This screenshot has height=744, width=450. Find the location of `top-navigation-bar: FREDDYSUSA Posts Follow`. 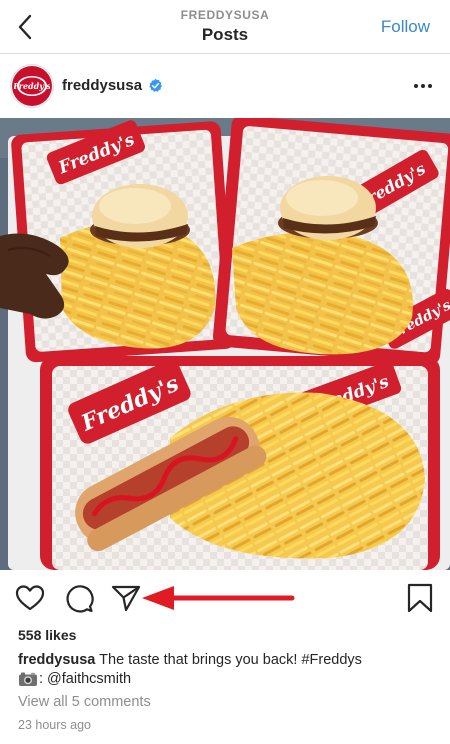

top-navigation-bar: FREDDYSUSA Posts Follow is located at coordinates (225, 27).